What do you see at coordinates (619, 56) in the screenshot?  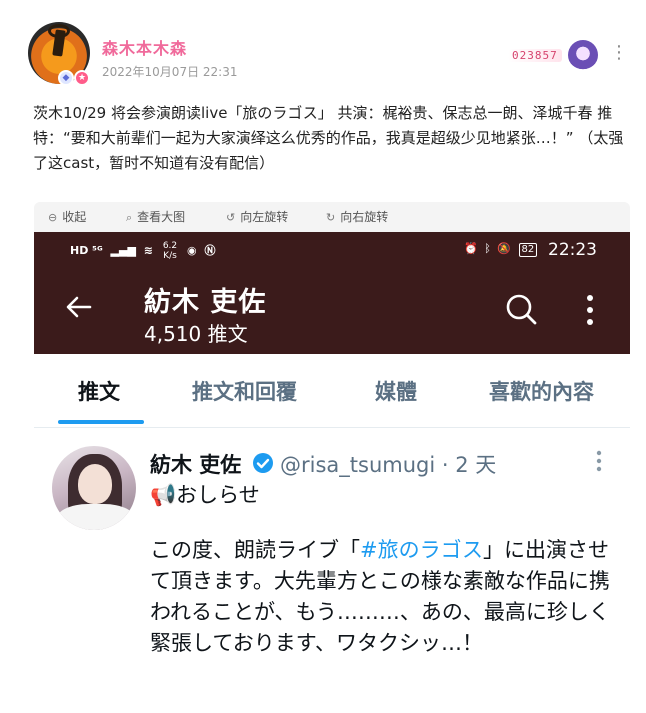 I see `more-options-icon: ⋮` at bounding box center [619, 56].